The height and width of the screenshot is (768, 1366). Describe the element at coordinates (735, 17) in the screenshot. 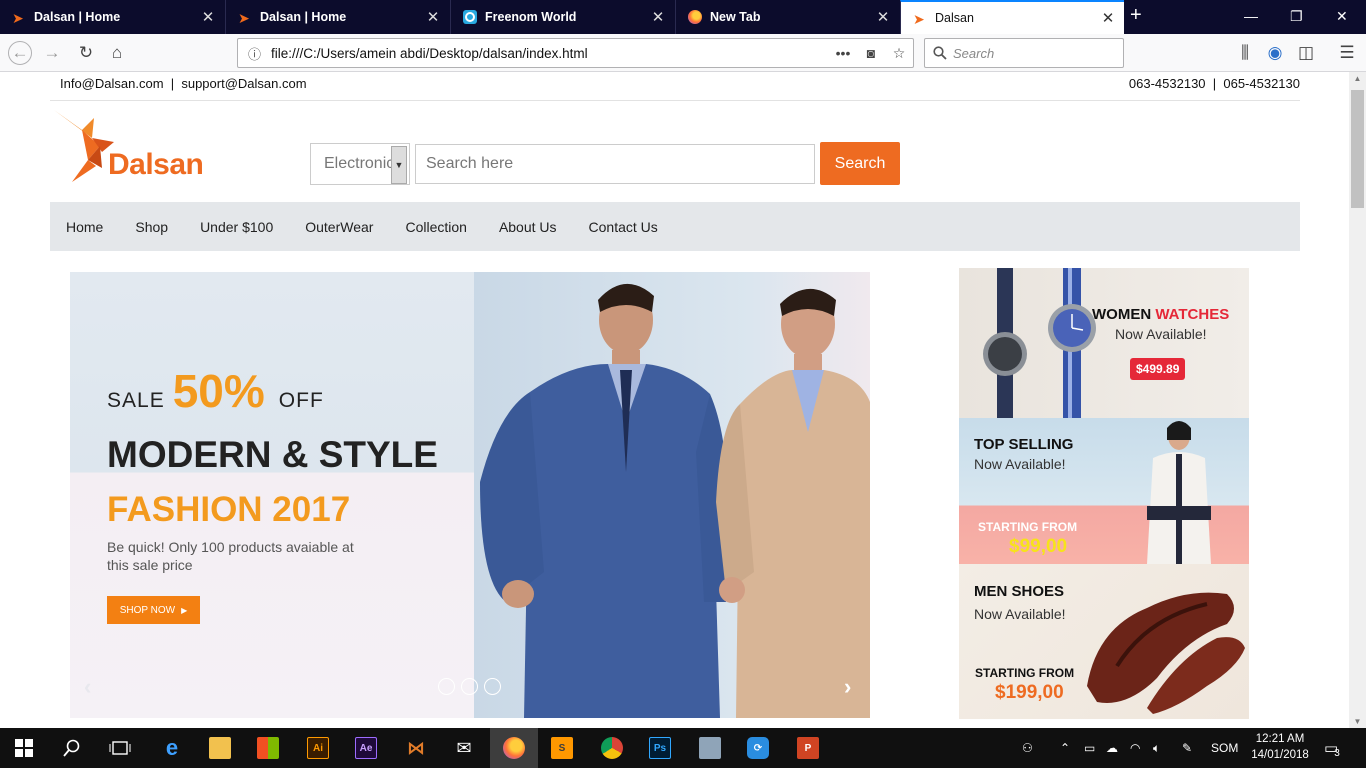

I see `tab-title: New Tab` at that location.